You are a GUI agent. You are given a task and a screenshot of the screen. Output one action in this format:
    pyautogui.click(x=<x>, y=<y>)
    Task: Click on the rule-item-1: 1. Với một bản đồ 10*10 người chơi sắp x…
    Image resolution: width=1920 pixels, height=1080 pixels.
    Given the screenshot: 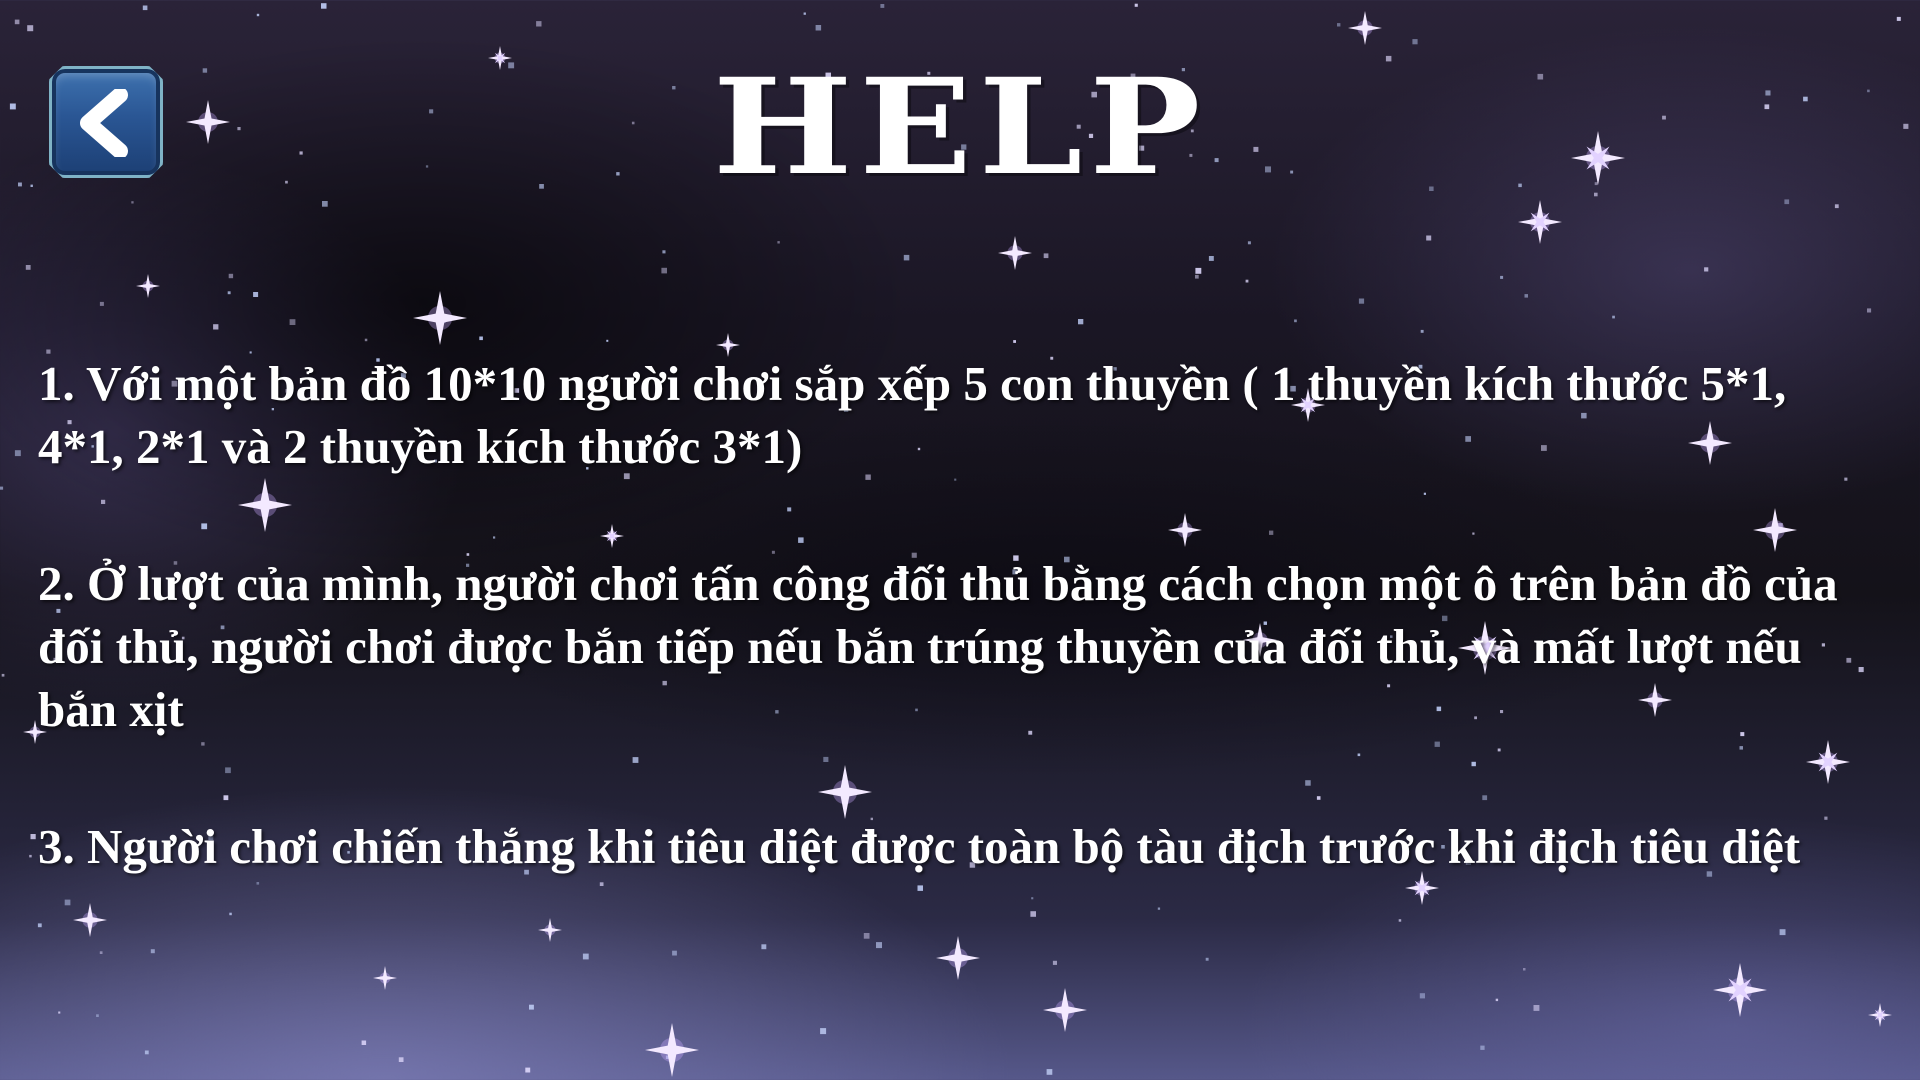 What is the action you would take?
    pyautogui.click(x=924, y=415)
    